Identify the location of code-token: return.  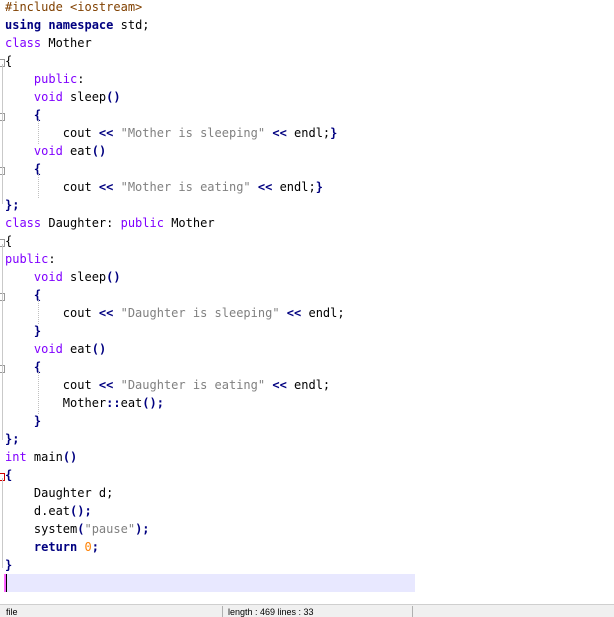
(55, 547).